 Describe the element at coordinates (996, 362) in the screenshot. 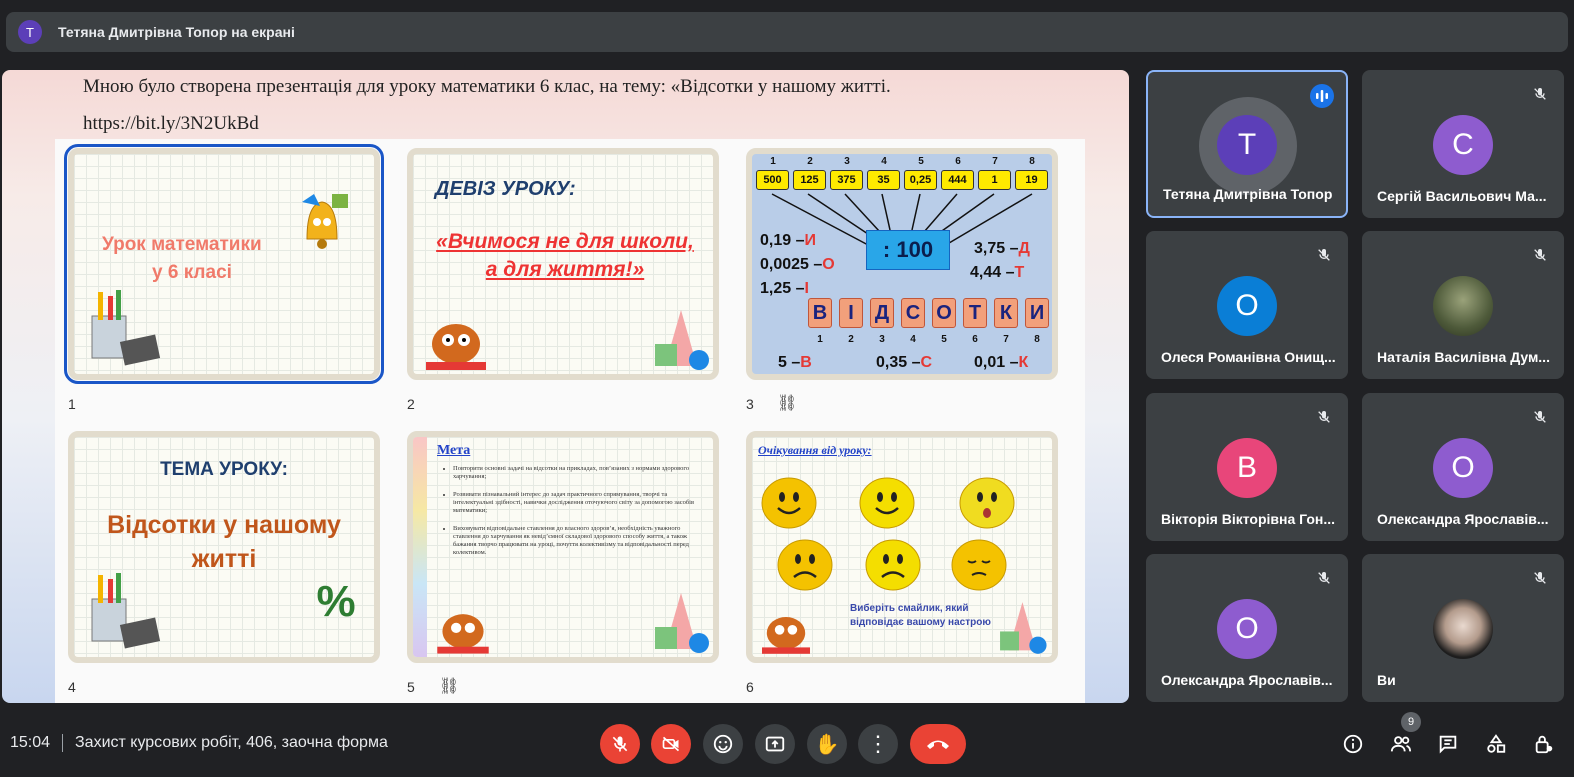

I see `equation-value: 0,01 –` at that location.